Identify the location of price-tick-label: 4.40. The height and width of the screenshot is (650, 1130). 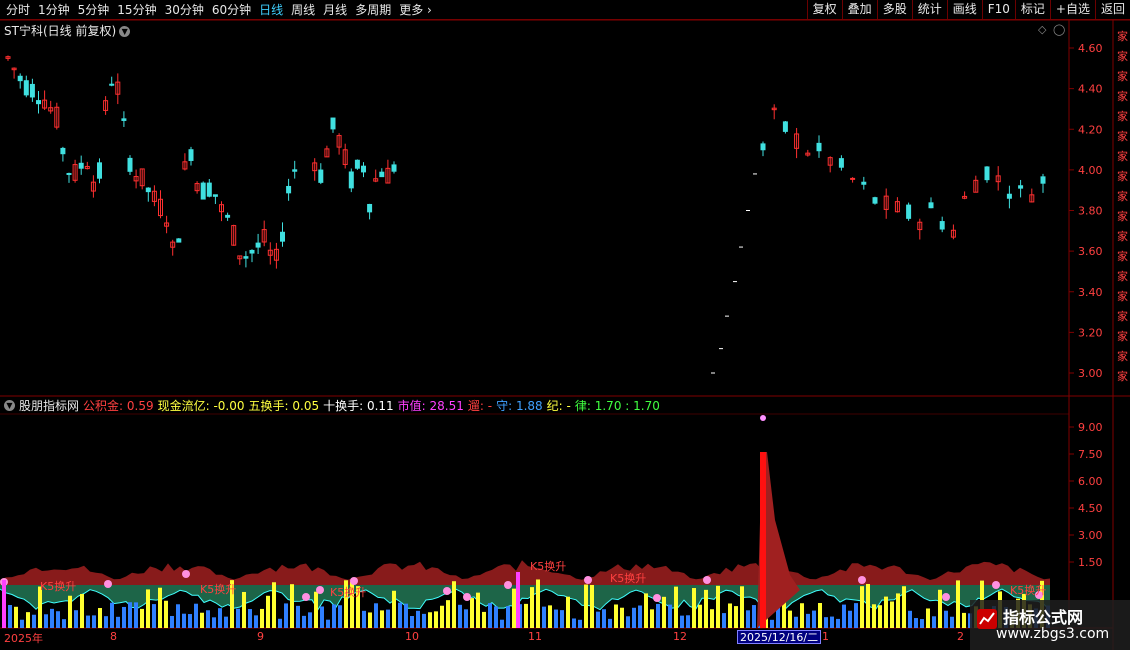
(1090, 89).